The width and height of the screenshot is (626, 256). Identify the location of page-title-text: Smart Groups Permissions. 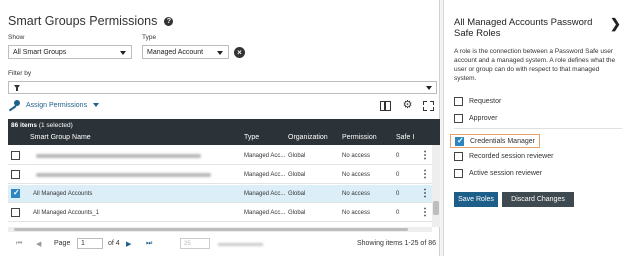
(83, 21).